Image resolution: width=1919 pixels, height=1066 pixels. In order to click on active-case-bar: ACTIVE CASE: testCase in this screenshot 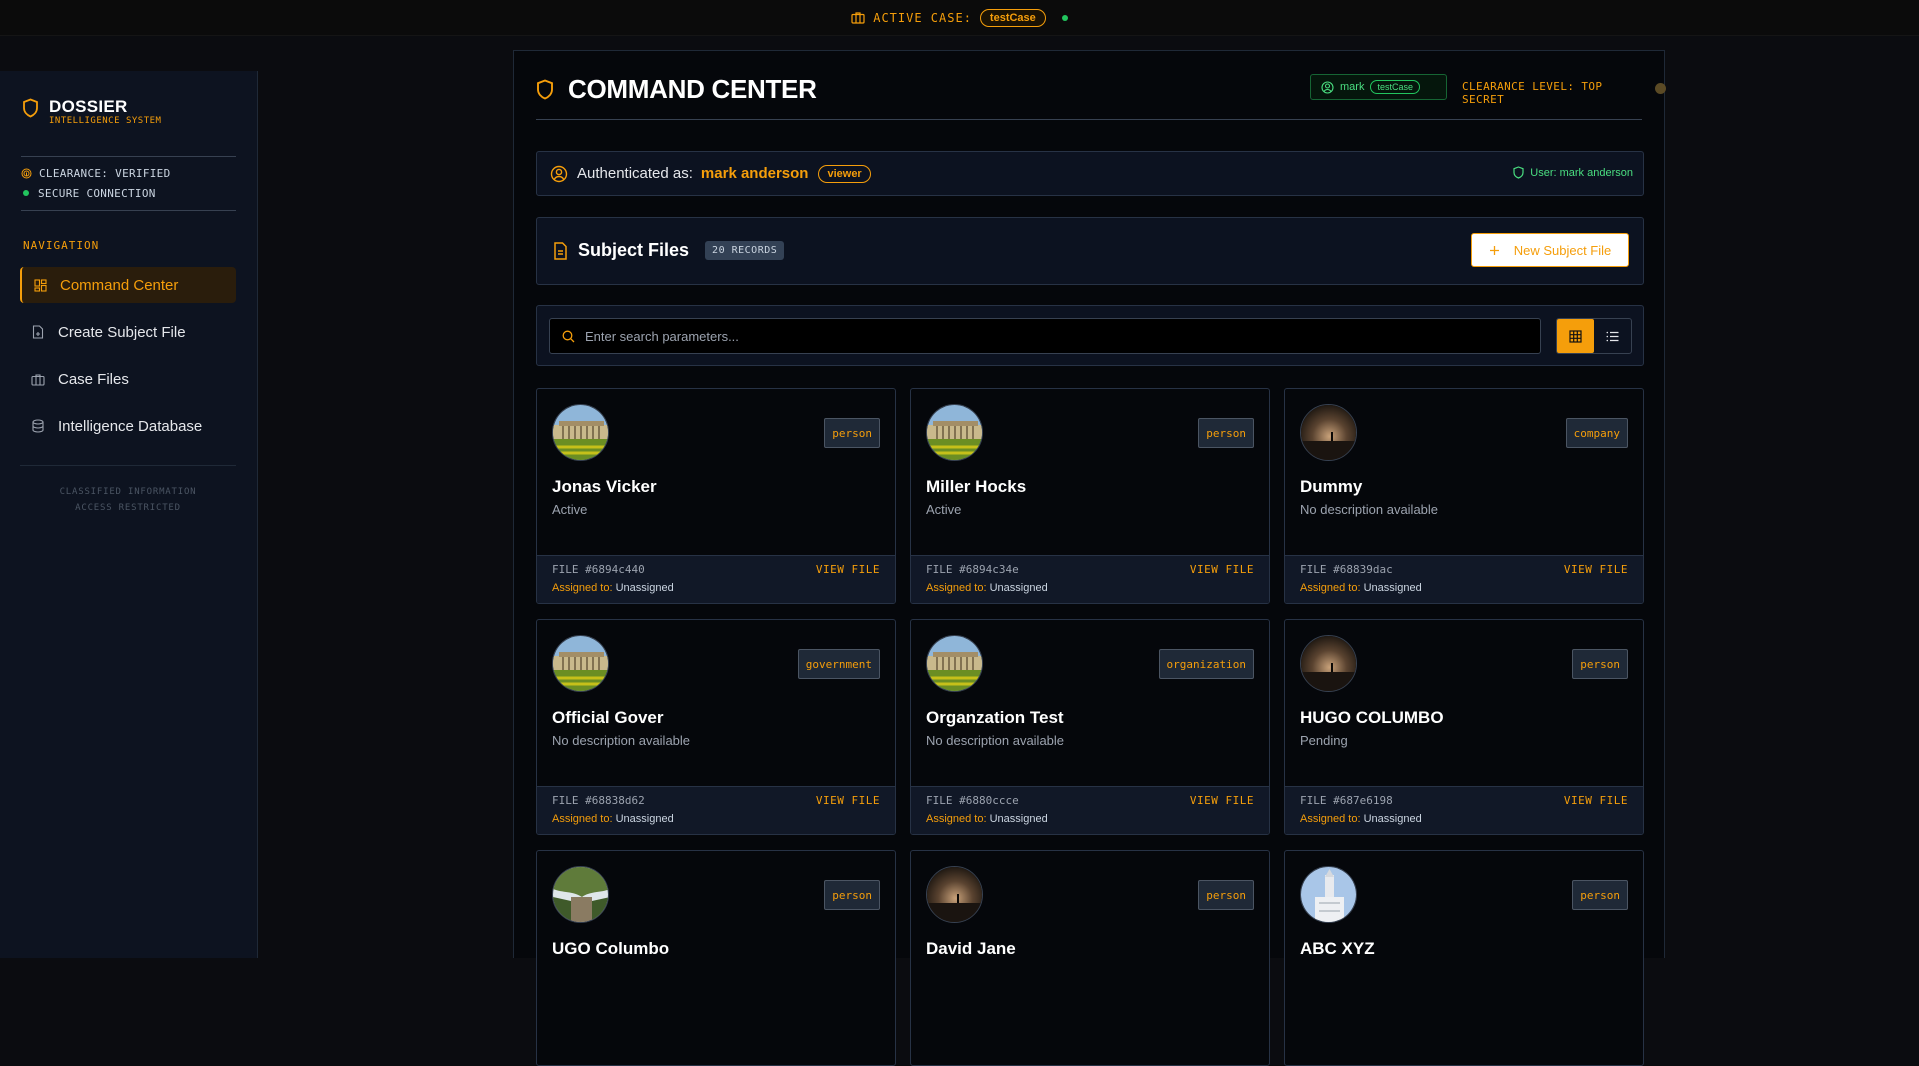, I will do `click(959, 18)`.